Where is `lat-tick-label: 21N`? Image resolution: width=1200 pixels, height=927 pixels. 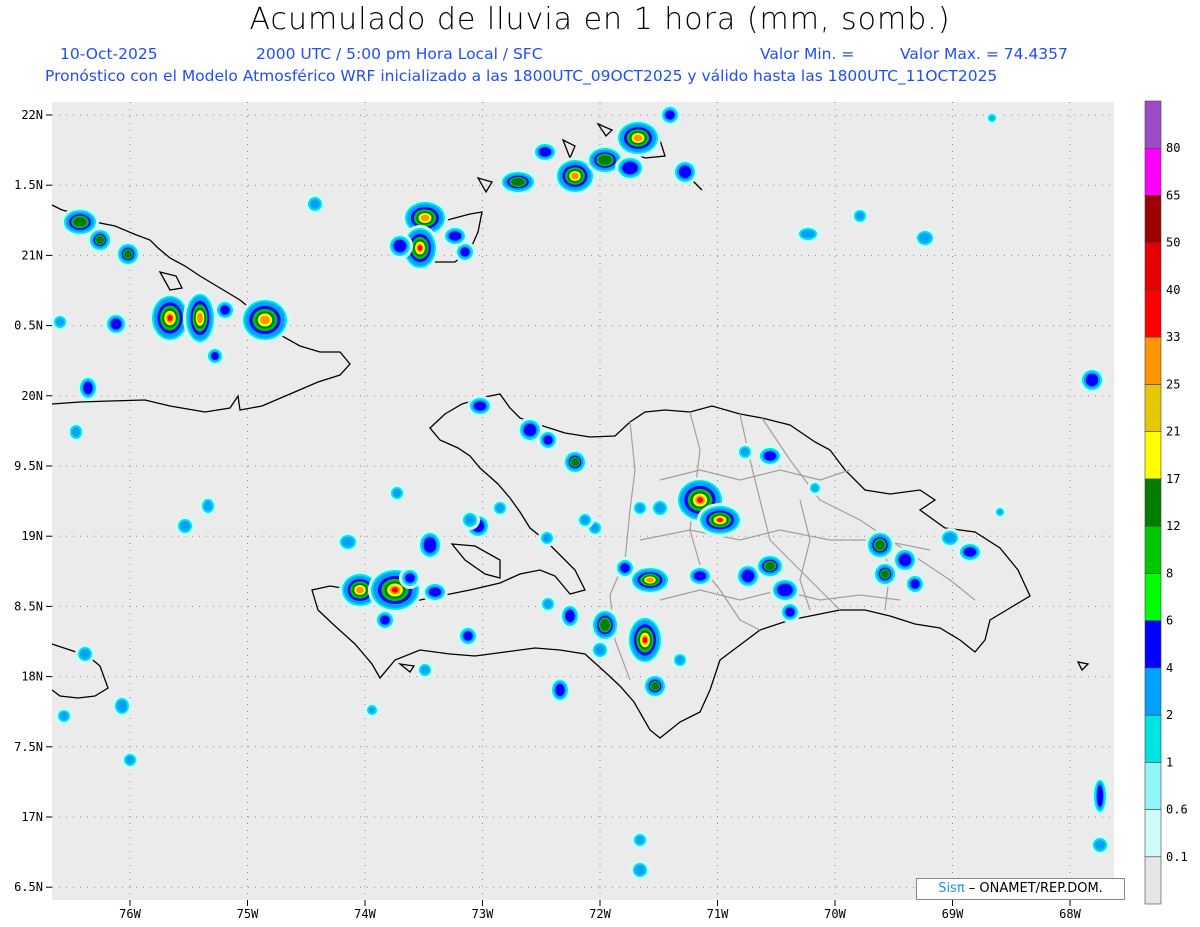
lat-tick-label: 21N is located at coordinates (32, 255).